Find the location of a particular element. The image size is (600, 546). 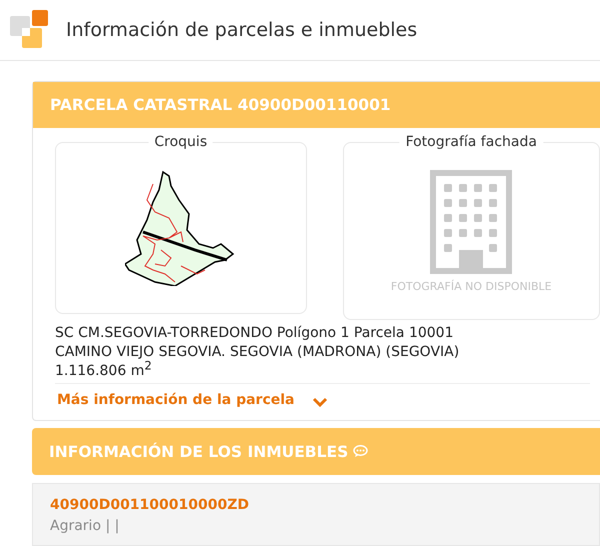

photo-unavailable-text: FOTOGRAFÍA NO DISPONIBLE is located at coordinates (471, 286).